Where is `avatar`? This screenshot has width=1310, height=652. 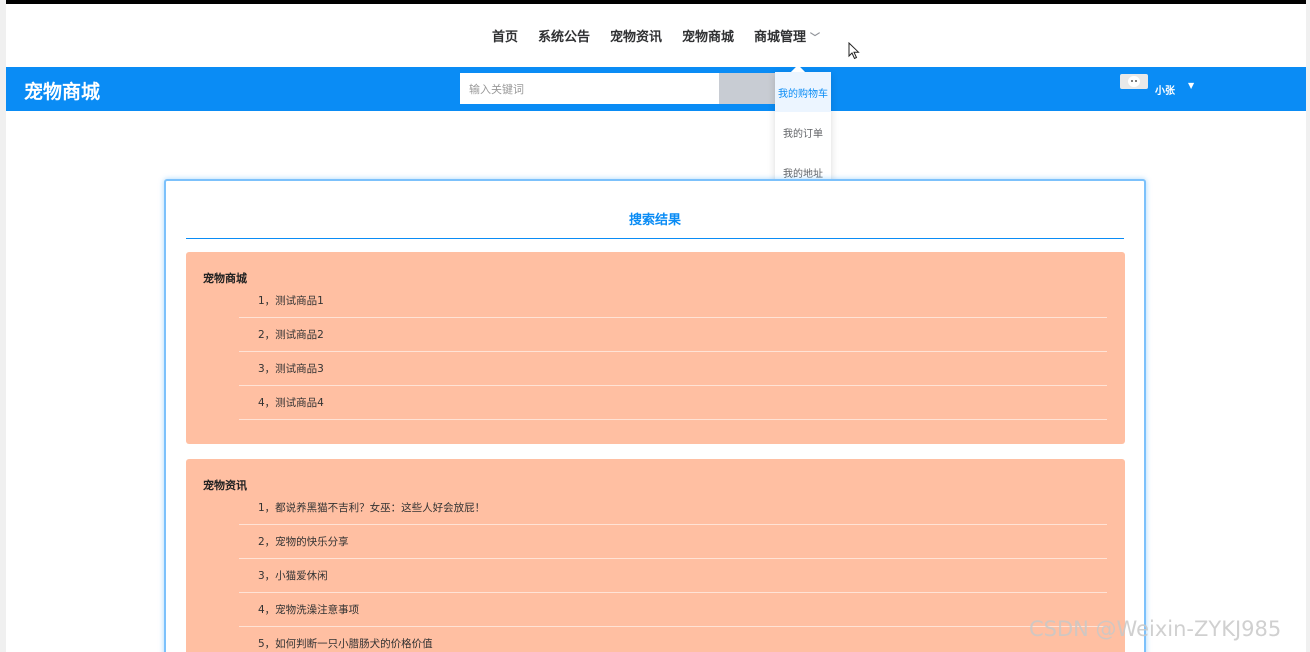 avatar is located at coordinates (1134, 81).